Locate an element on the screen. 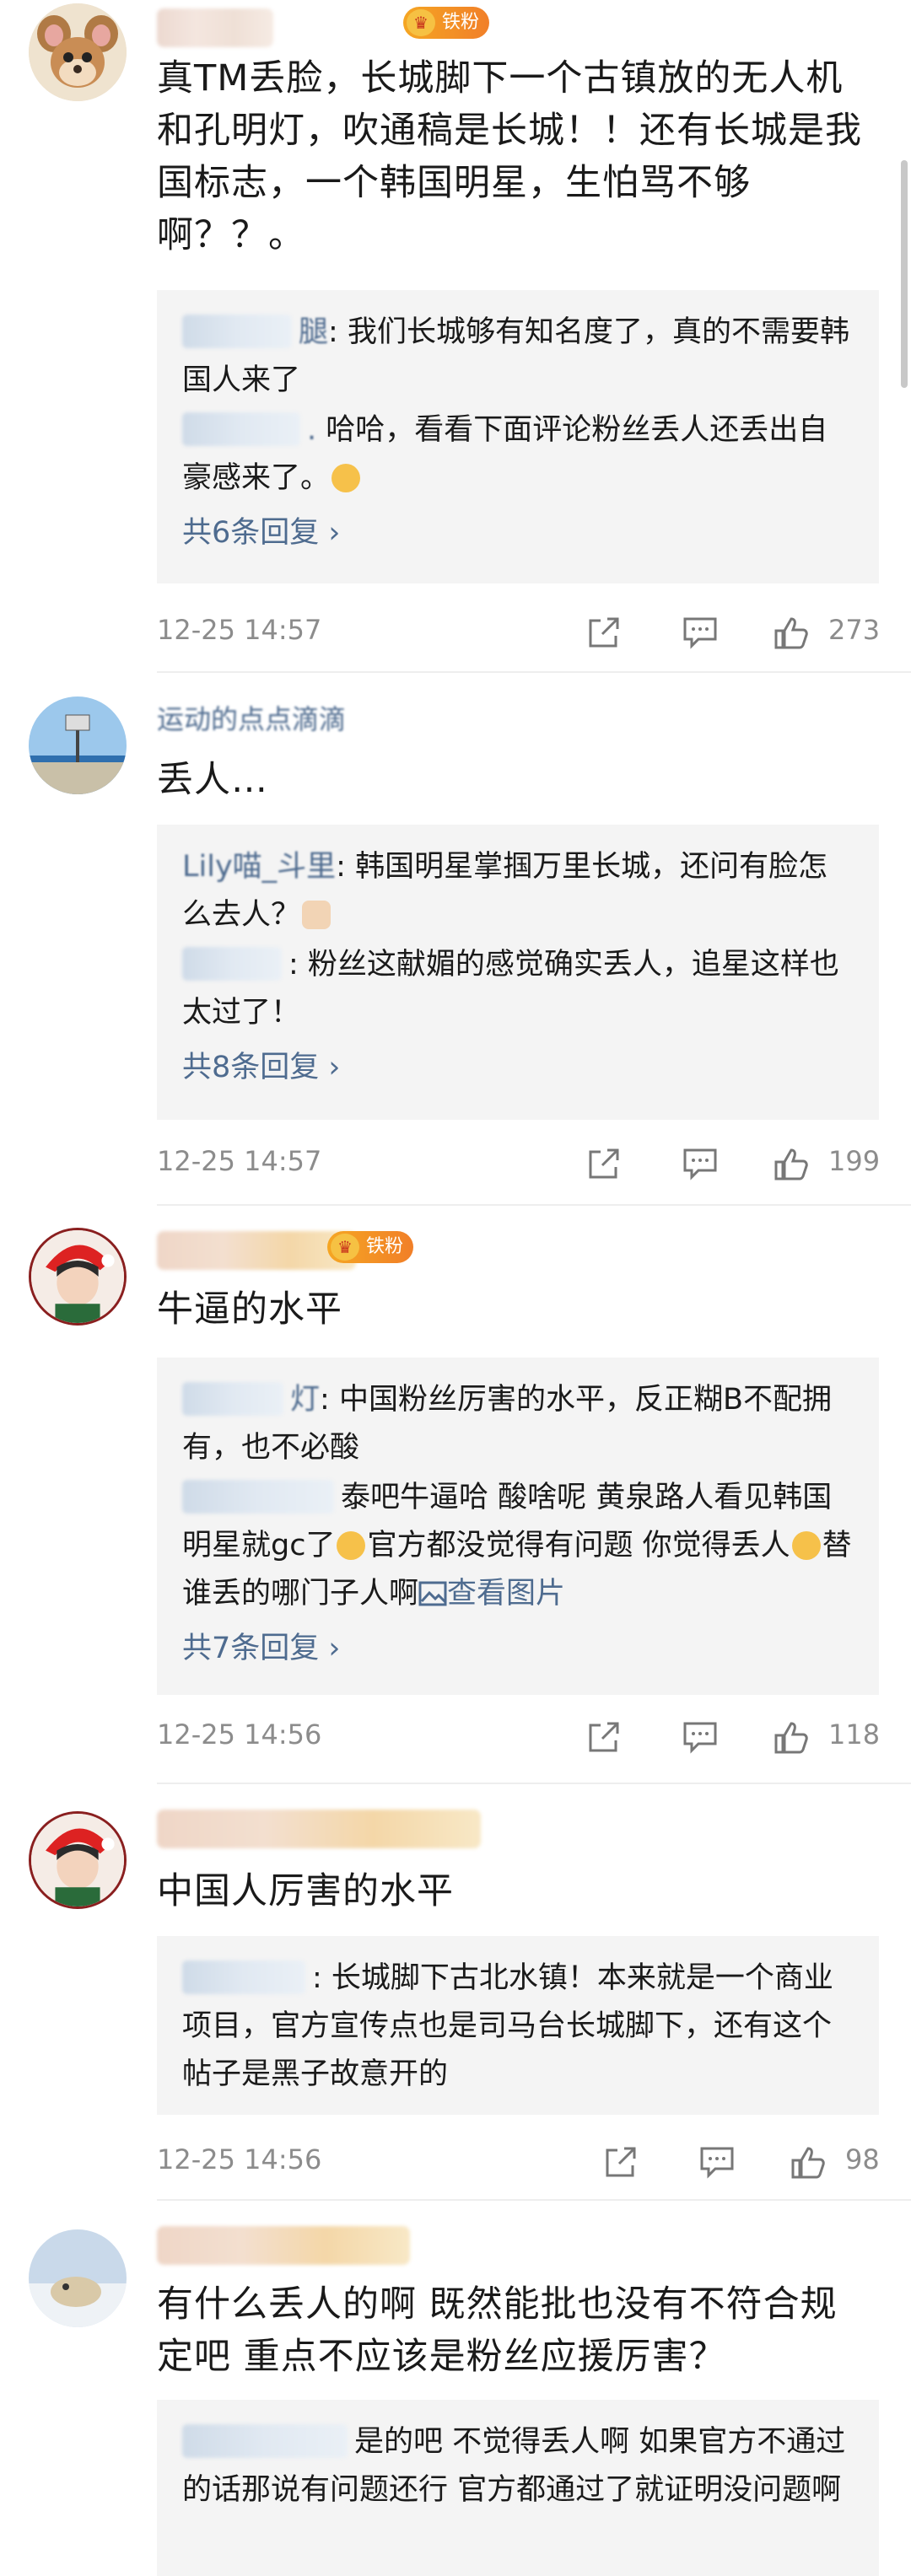 The height and width of the screenshot is (2576, 911). view-image-link: 查看图片 is located at coordinates (491, 1594).